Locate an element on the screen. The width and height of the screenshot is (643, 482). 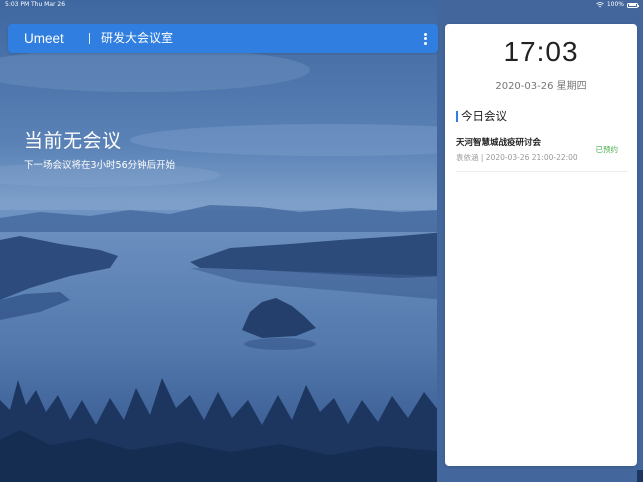
status-time: 5:03 PM is located at coordinates (17, 4).